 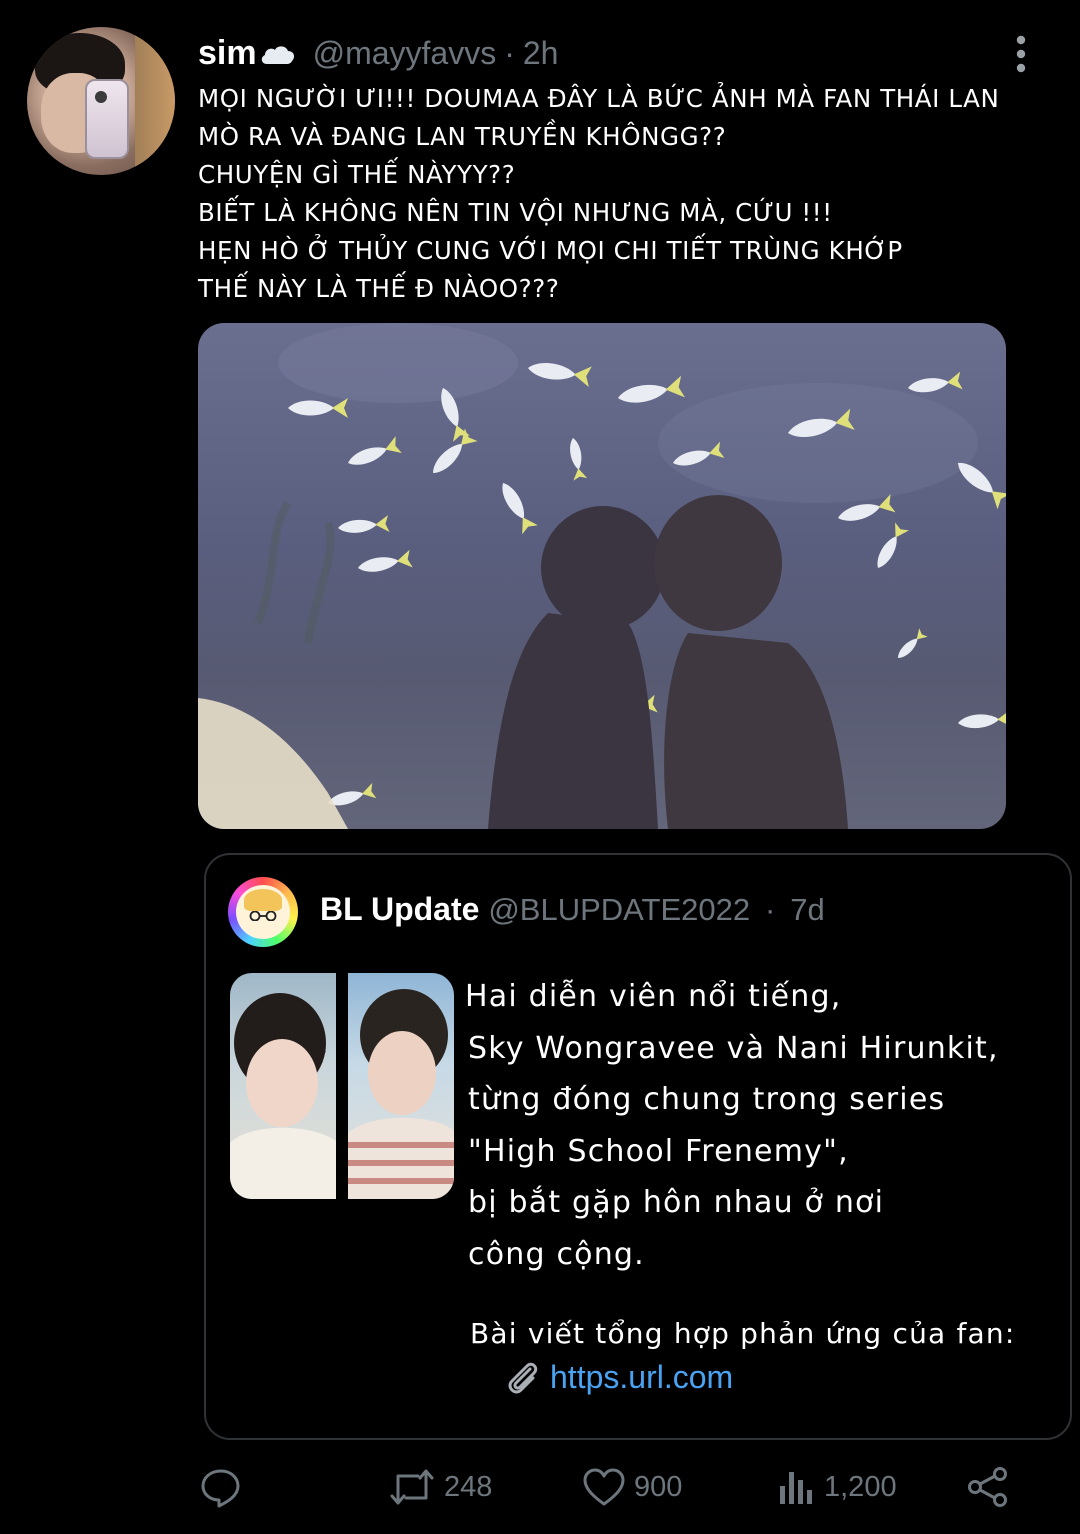 I want to click on quoted-avatar-face, so click(x=263, y=912).